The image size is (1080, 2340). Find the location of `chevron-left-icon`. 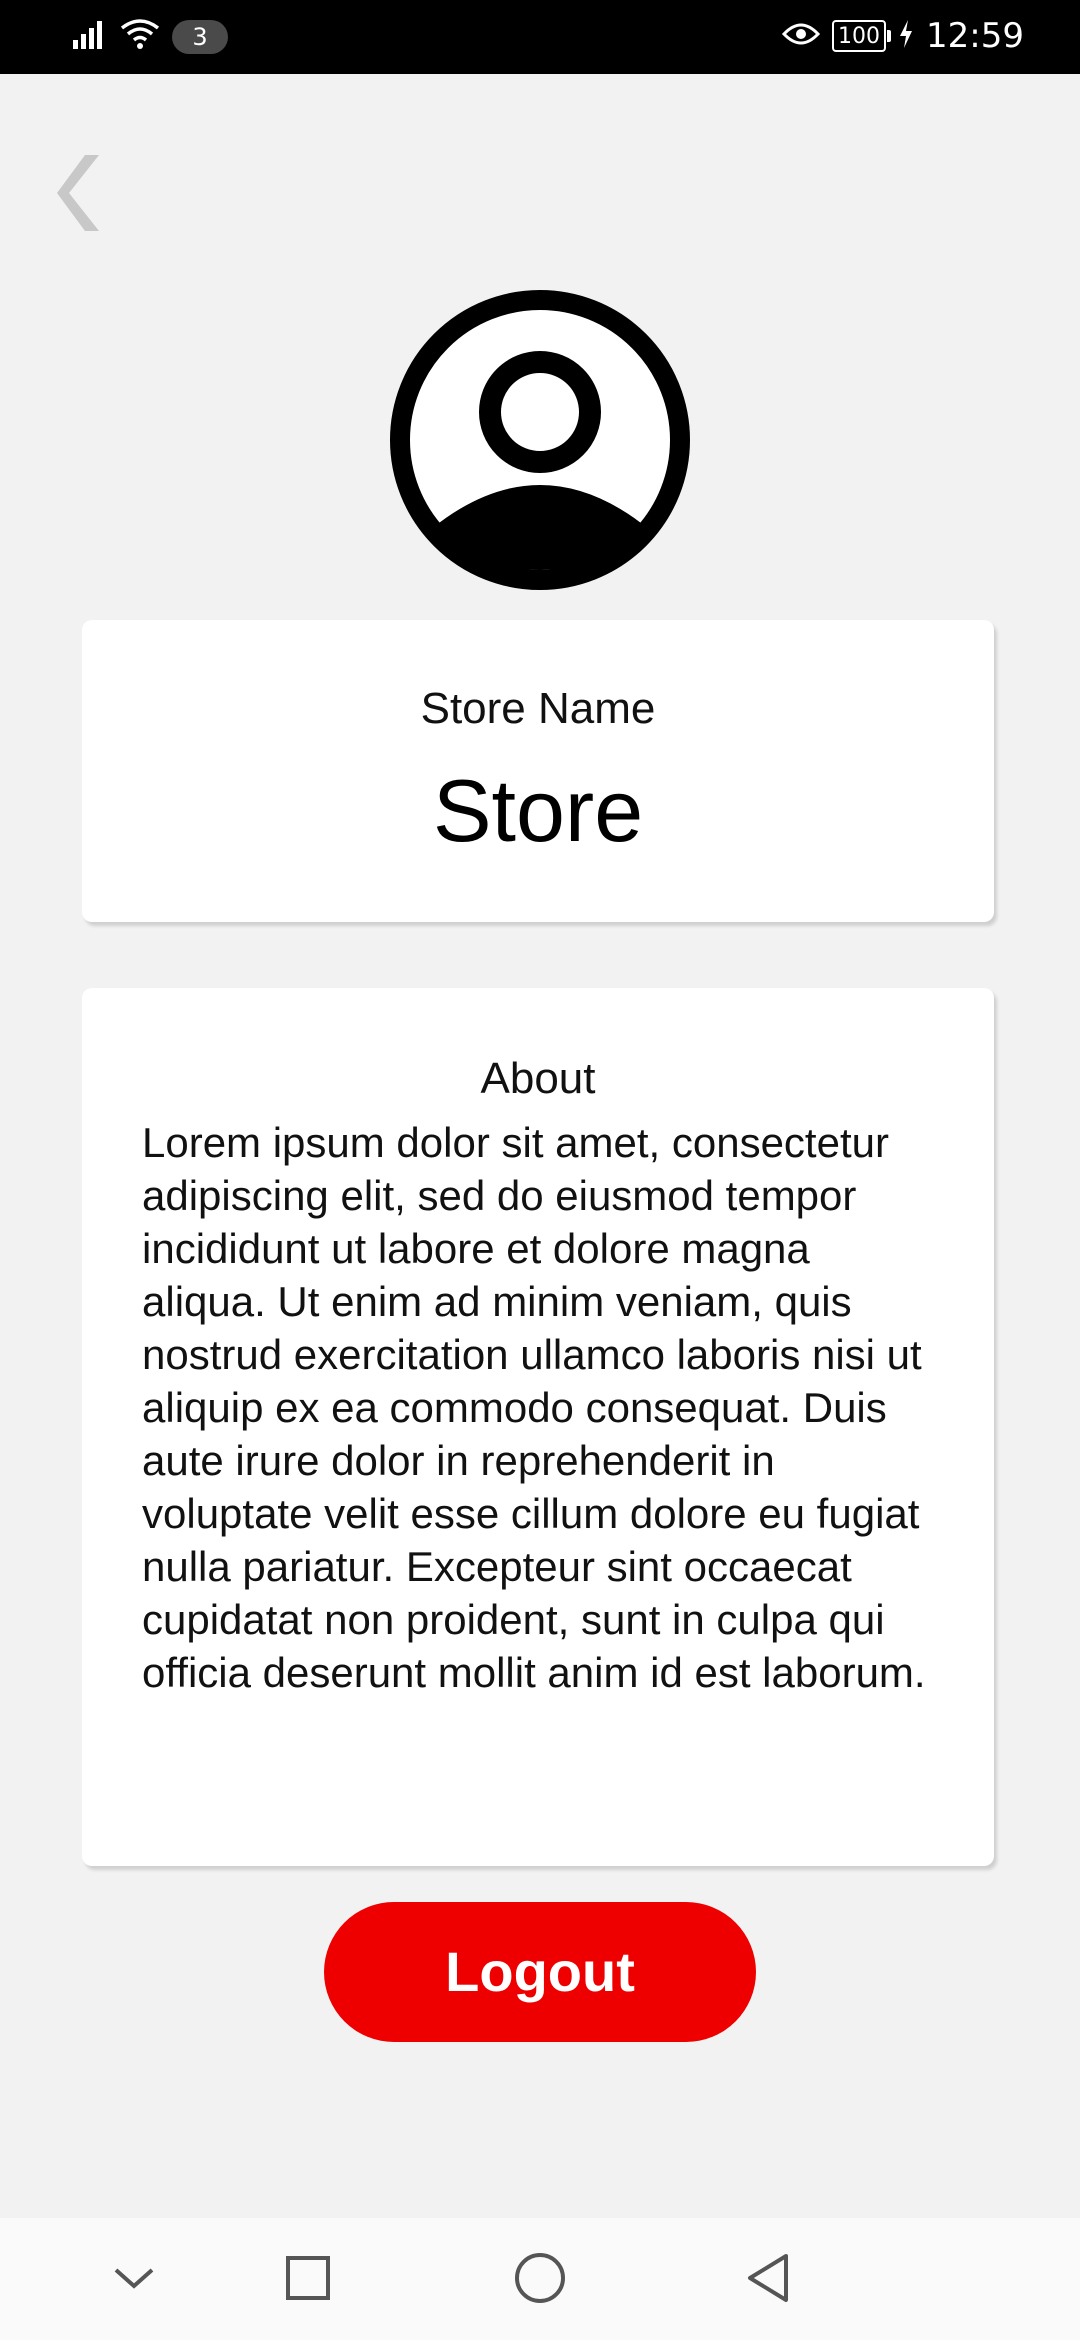

chevron-left-icon is located at coordinates (80, 195).